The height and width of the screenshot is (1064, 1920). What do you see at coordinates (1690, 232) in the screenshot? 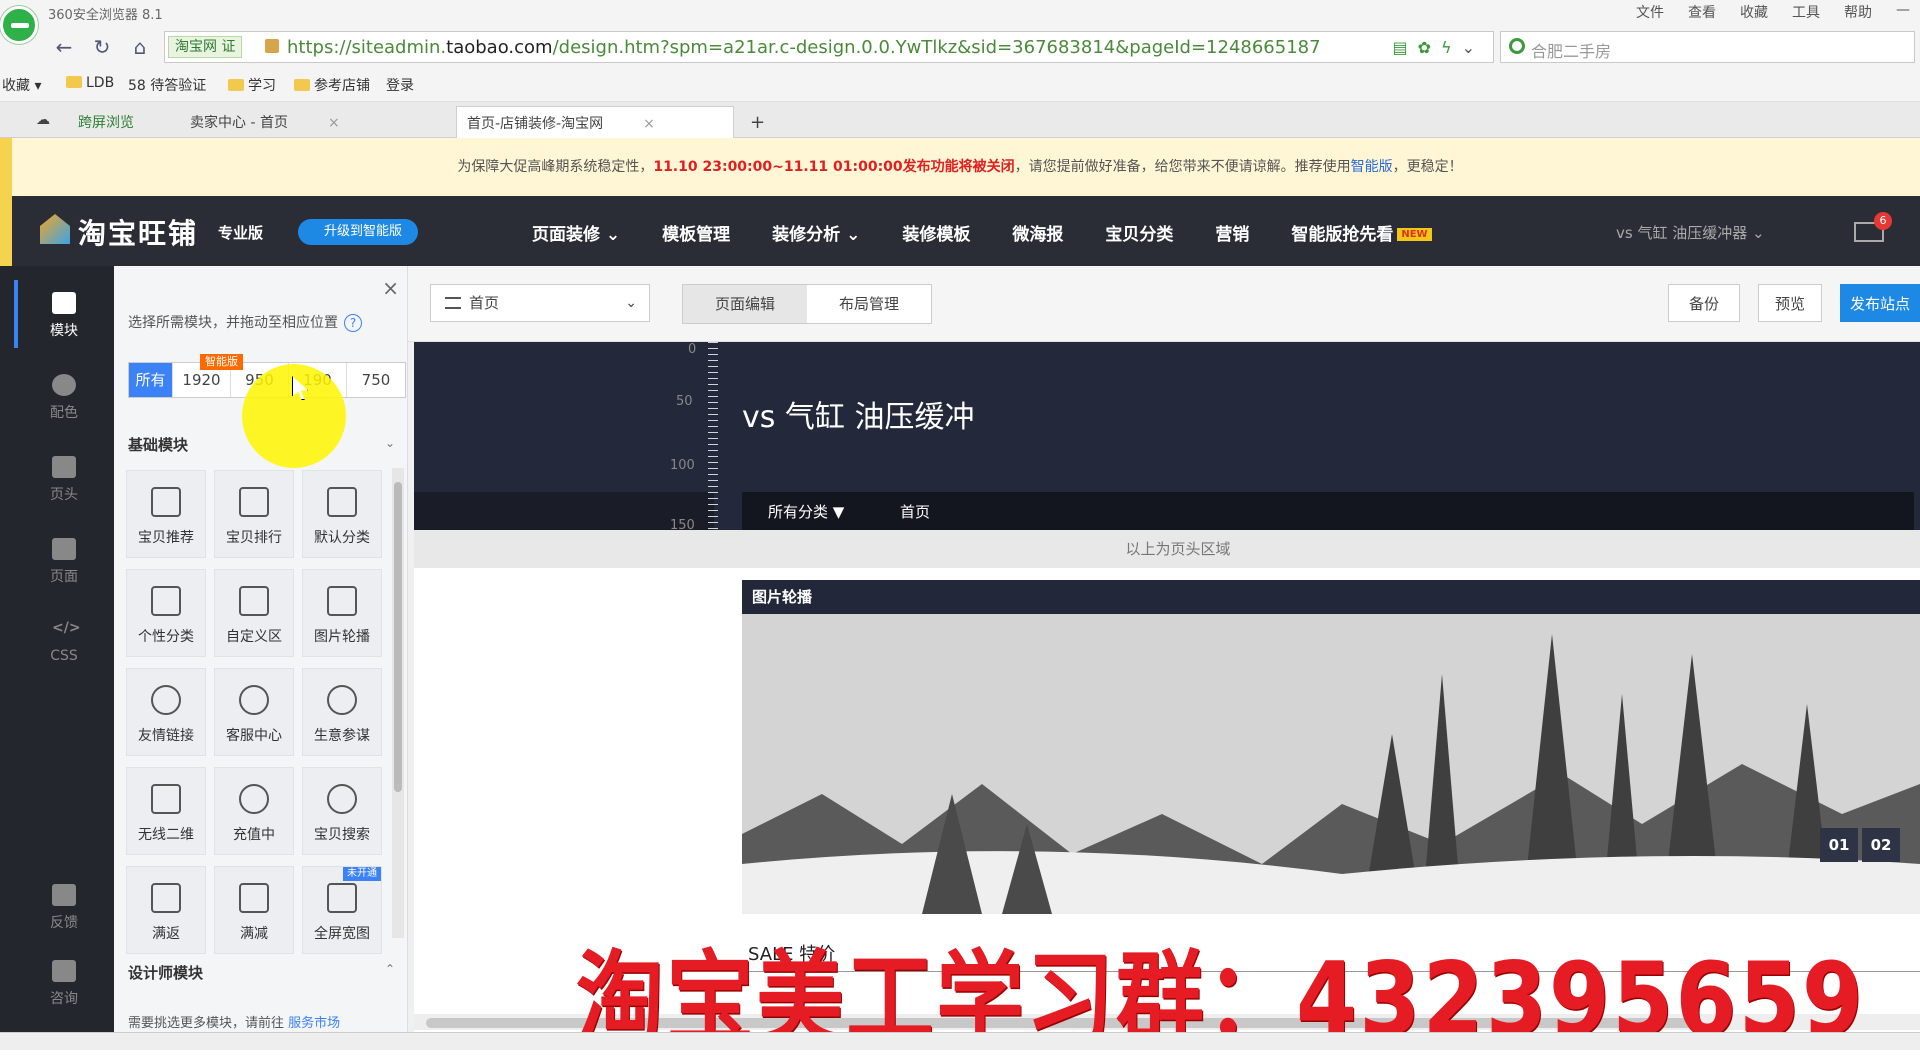
I see `shop-select: vs 气缸 油压缓冲器 ⌄` at bounding box center [1690, 232].